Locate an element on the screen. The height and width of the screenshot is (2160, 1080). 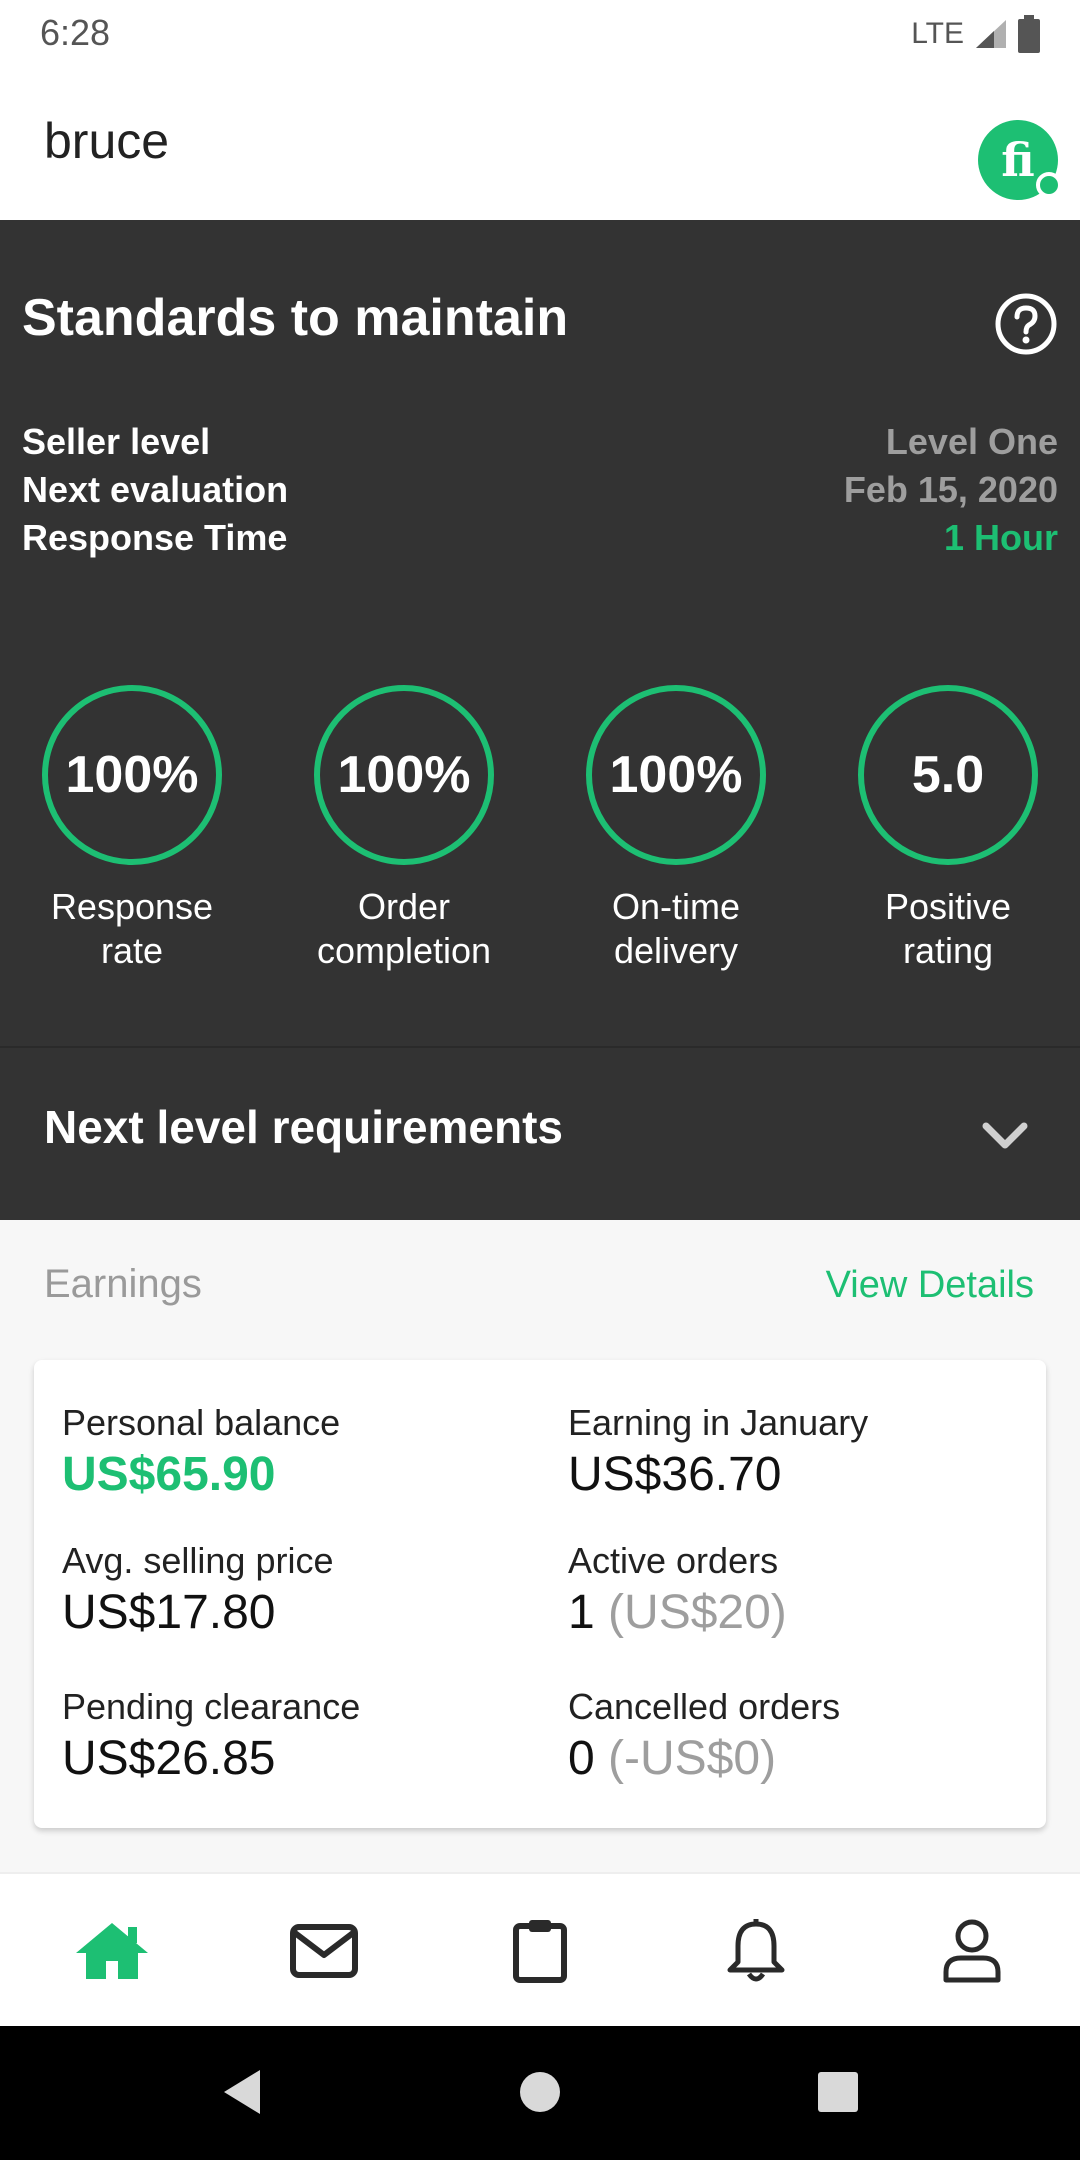
recents-icon is located at coordinates (838, 2092).